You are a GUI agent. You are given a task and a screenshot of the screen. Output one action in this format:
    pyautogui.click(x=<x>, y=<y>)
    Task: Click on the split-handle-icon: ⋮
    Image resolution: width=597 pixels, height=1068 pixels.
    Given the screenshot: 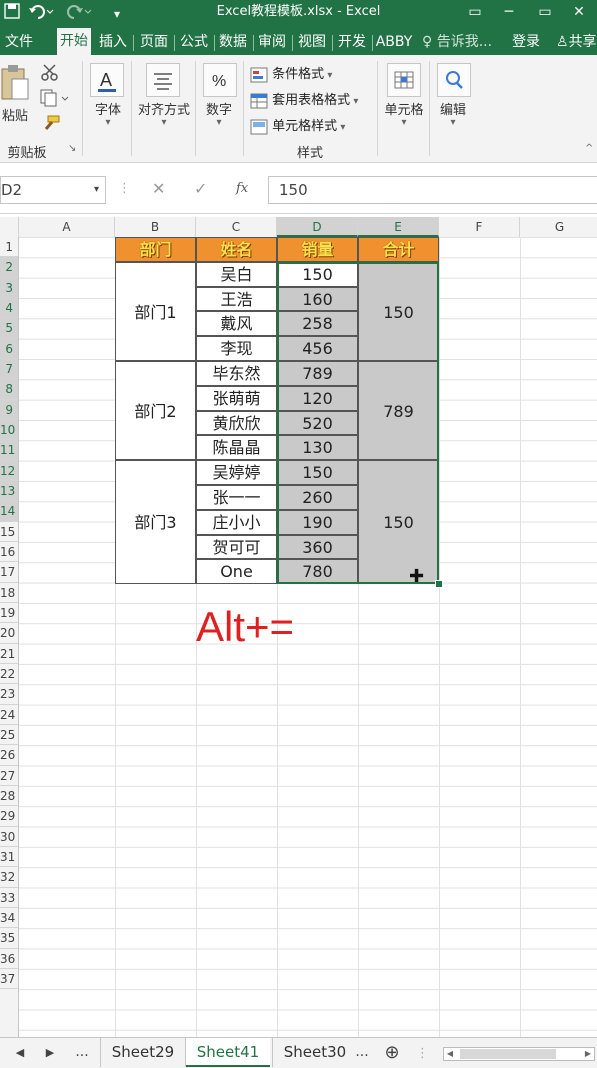 What is the action you would take?
    pyautogui.click(x=422, y=1053)
    